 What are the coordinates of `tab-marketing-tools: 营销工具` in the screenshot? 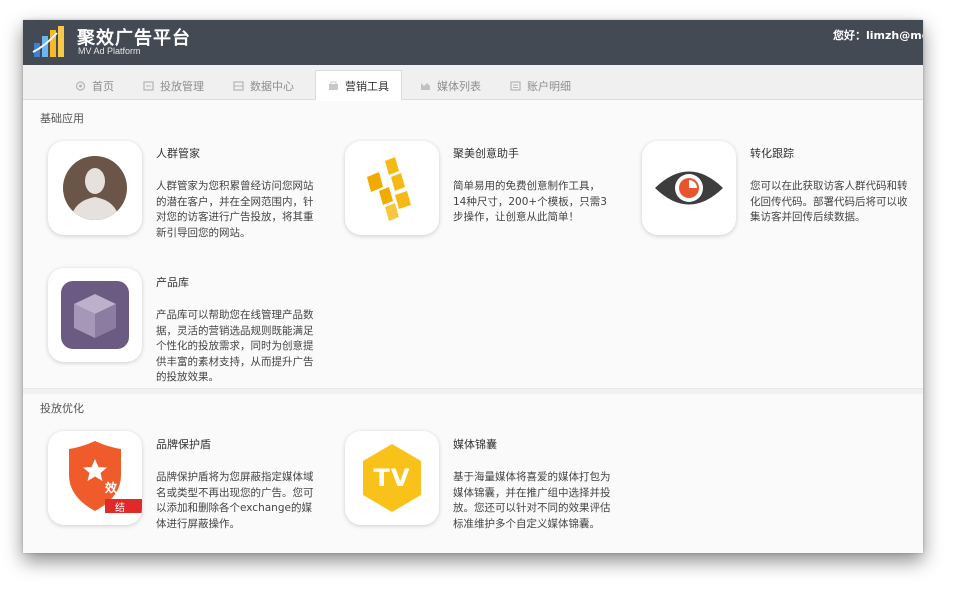 It's located at (358, 85).